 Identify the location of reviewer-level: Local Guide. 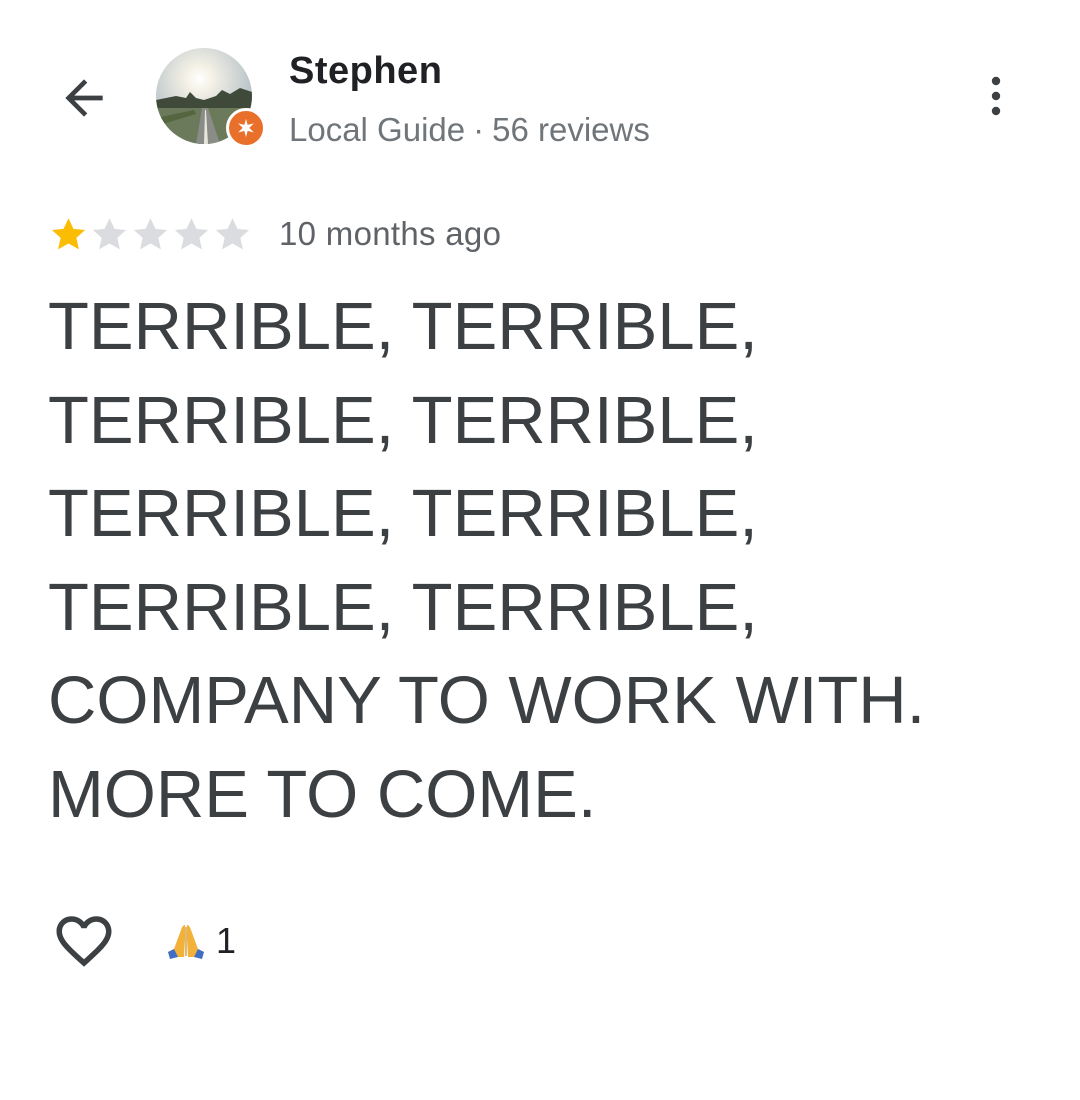
(377, 129).